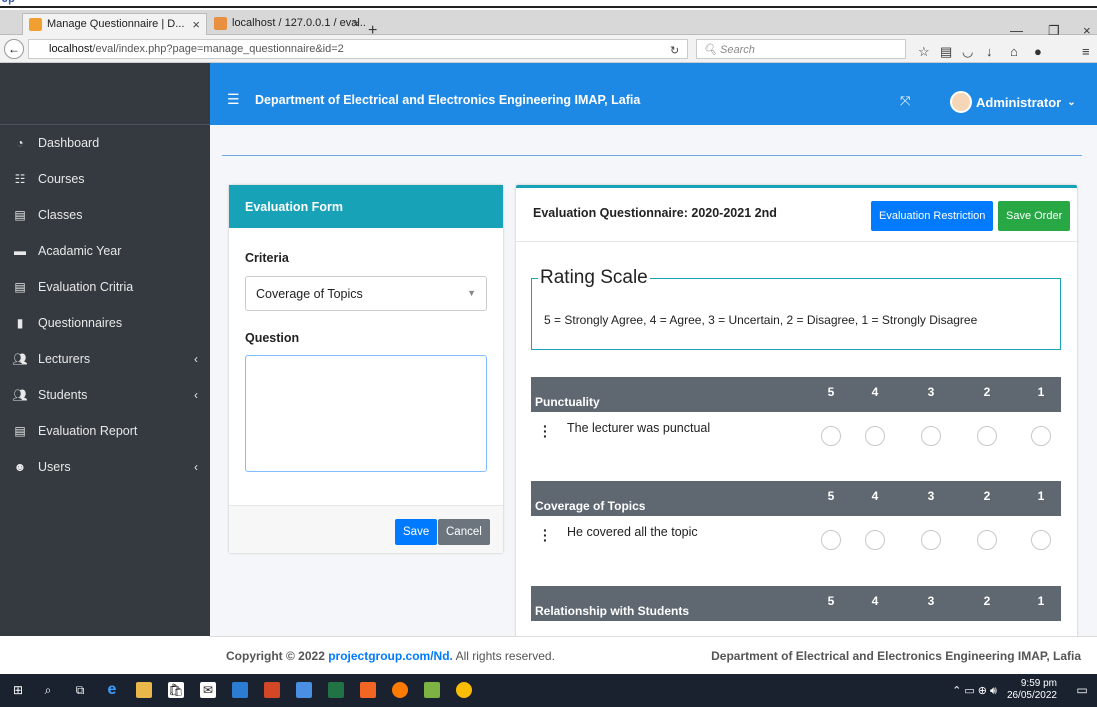 This screenshot has width=1097, height=707. Describe the element at coordinates (1034, 216) in the screenshot. I see `save-order-button: Save Order` at that location.